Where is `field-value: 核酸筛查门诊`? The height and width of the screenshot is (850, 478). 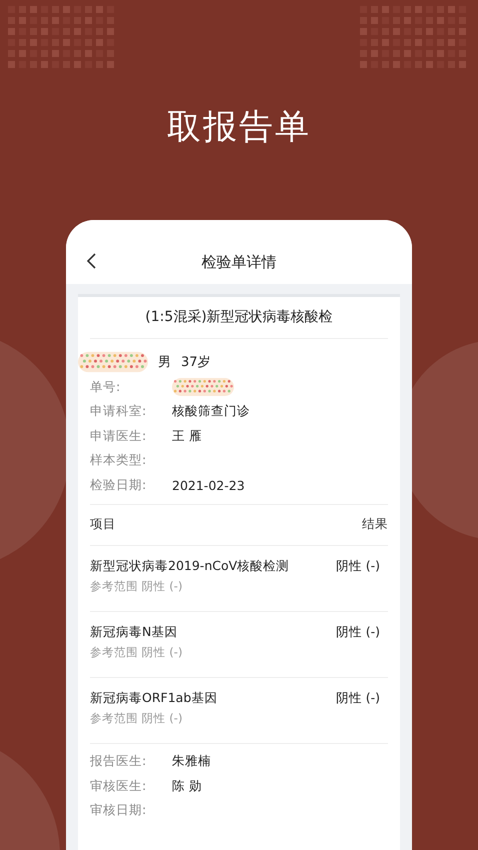
field-value: 核酸筛查门诊 is located at coordinates (211, 411).